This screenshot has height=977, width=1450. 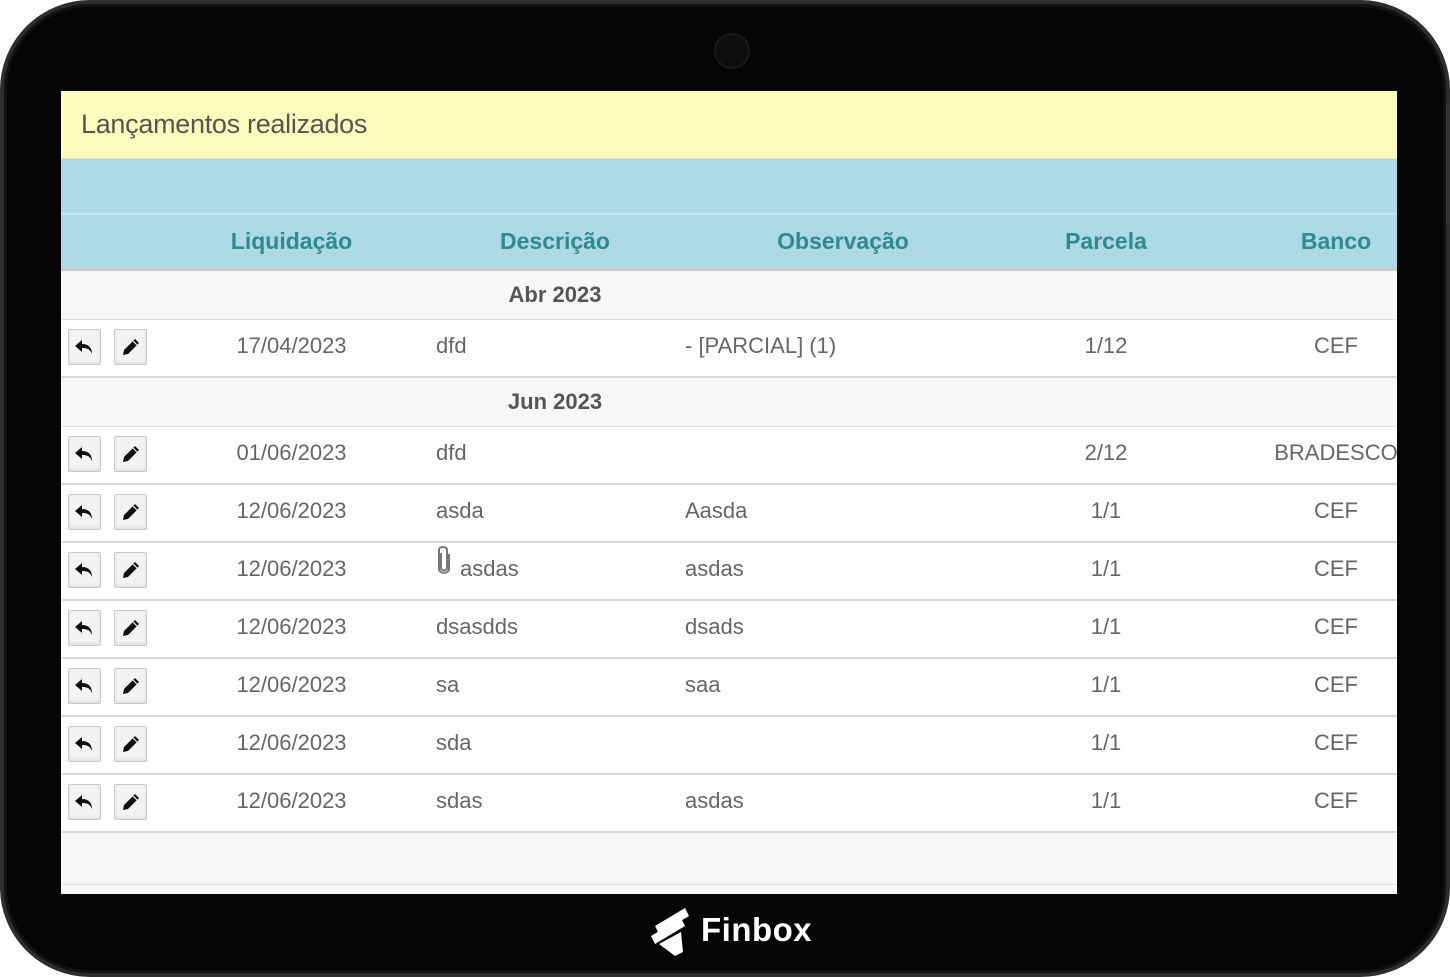 What do you see at coordinates (729, 402) in the screenshot?
I see `group-row: Jun 2023` at bounding box center [729, 402].